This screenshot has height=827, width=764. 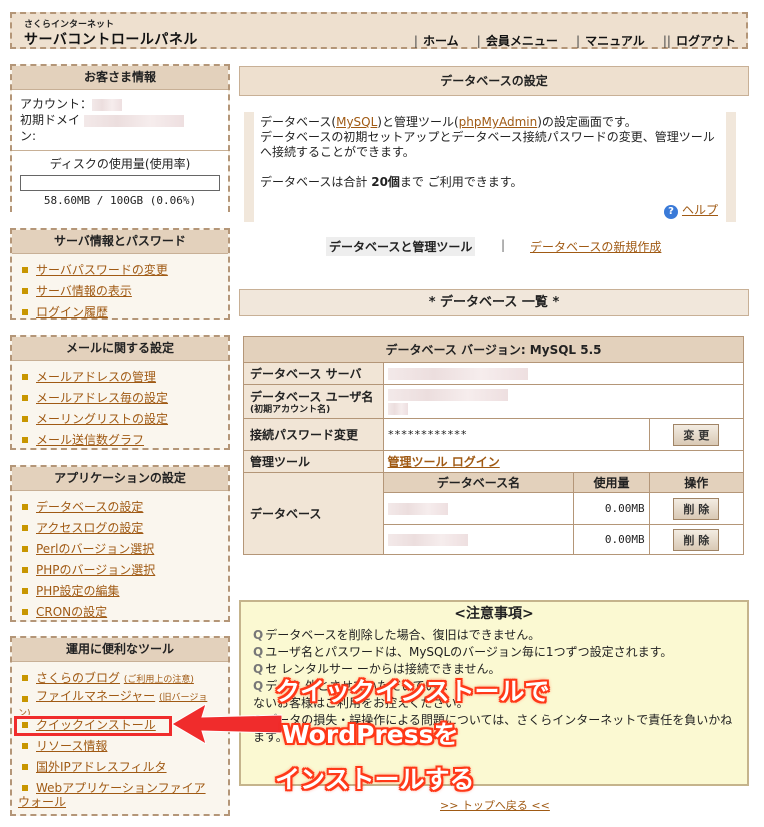 What do you see at coordinates (563, 401) in the screenshot?
I see `db-user-value` at bounding box center [563, 401].